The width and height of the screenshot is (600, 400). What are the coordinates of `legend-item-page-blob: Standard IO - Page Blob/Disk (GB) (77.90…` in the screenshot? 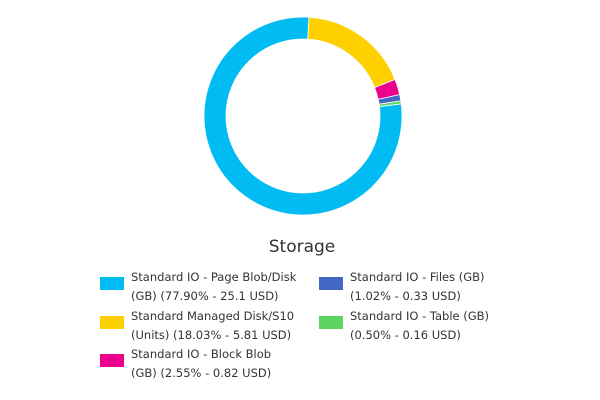 It's located at (198, 286).